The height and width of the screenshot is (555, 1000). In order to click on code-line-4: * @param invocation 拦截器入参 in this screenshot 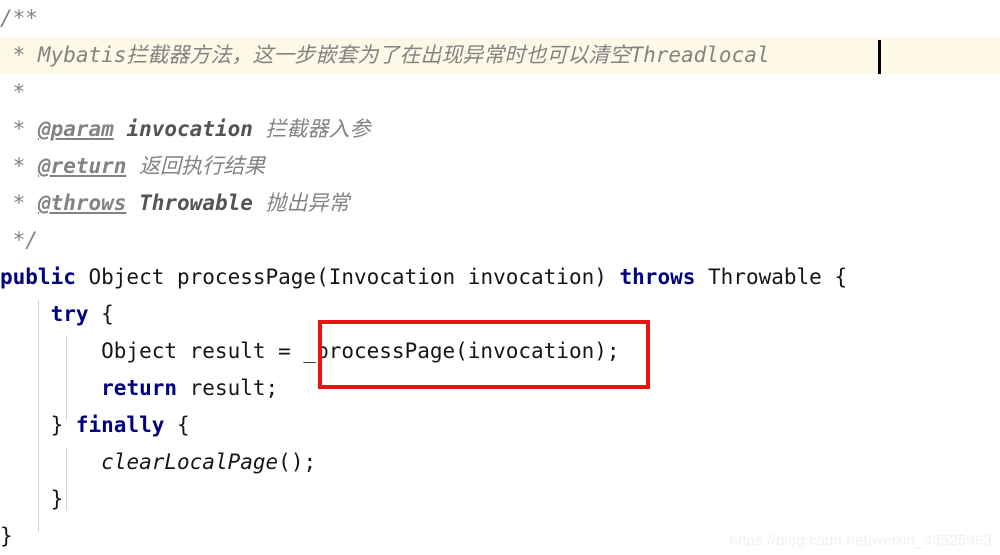, I will do `click(500, 129)`.